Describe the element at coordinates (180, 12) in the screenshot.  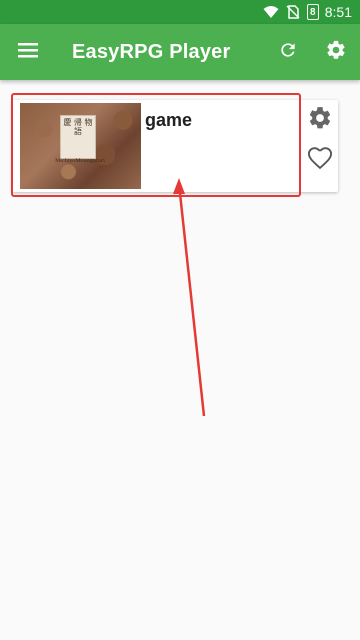
I see `status-bar: 8 8:51` at that location.